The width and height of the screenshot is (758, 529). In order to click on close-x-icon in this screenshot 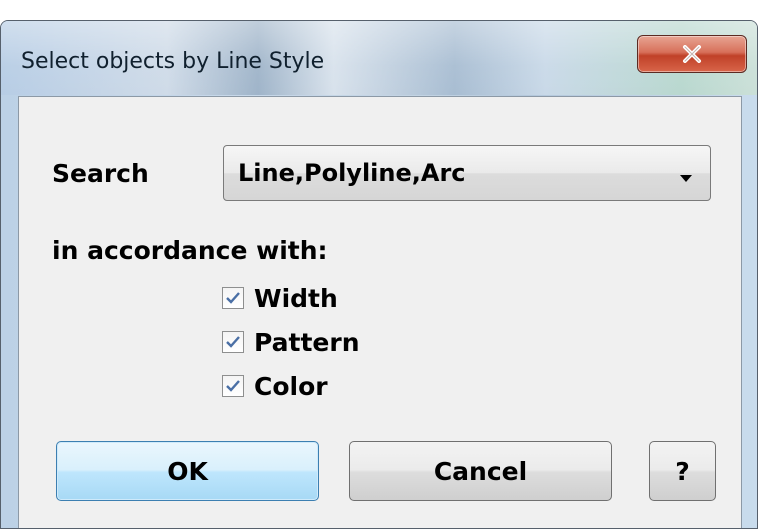, I will do `click(692, 54)`.